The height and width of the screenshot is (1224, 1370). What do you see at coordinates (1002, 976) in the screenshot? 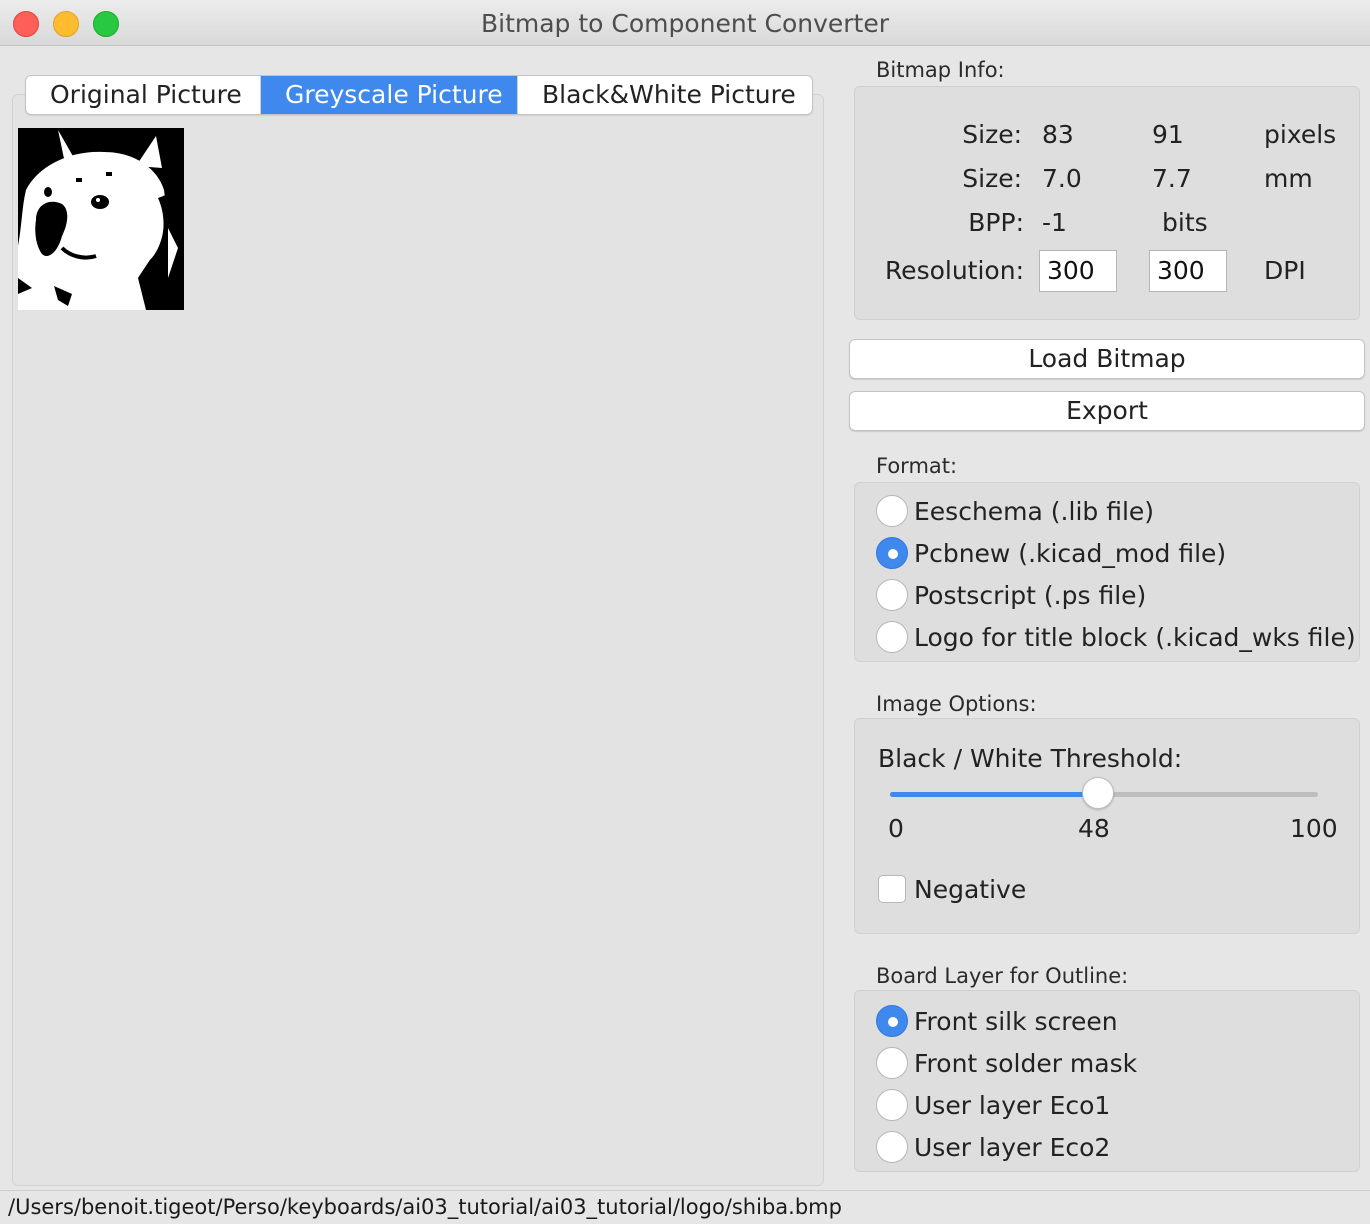
I see `board-layer-heading: Board Layer for Outline:` at bounding box center [1002, 976].